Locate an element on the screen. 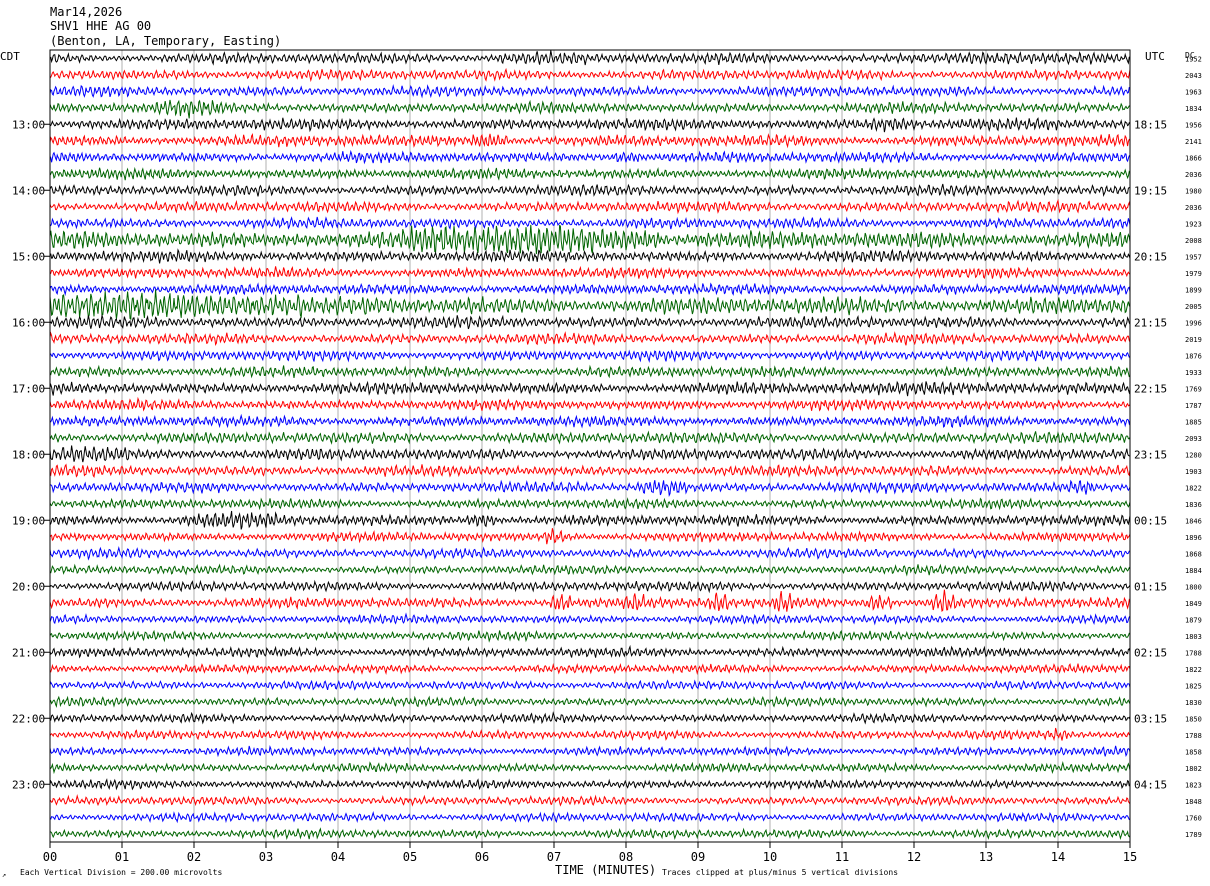  dc-offset-value: 1830 is located at coordinates (1193, 703).